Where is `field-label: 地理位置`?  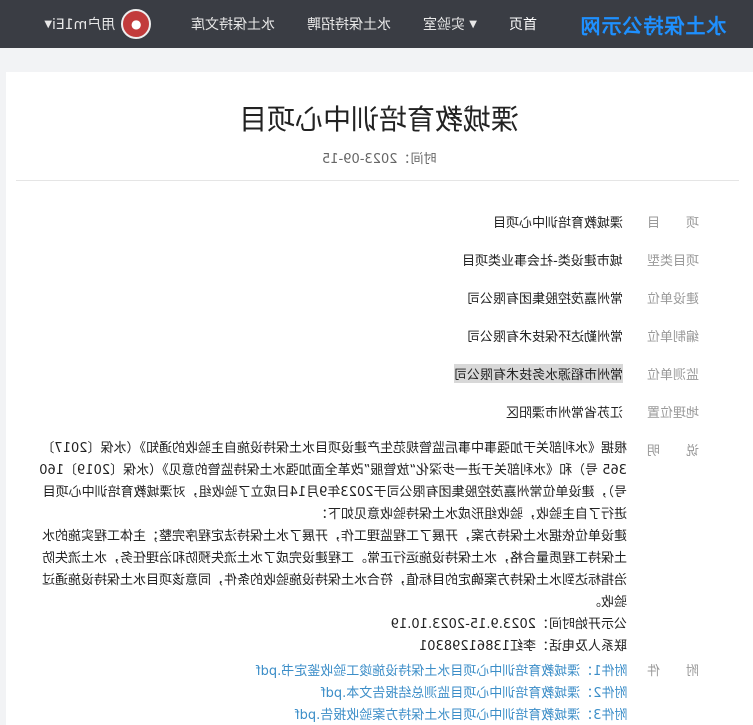 field-label: 地理位置 is located at coordinates (673, 413).